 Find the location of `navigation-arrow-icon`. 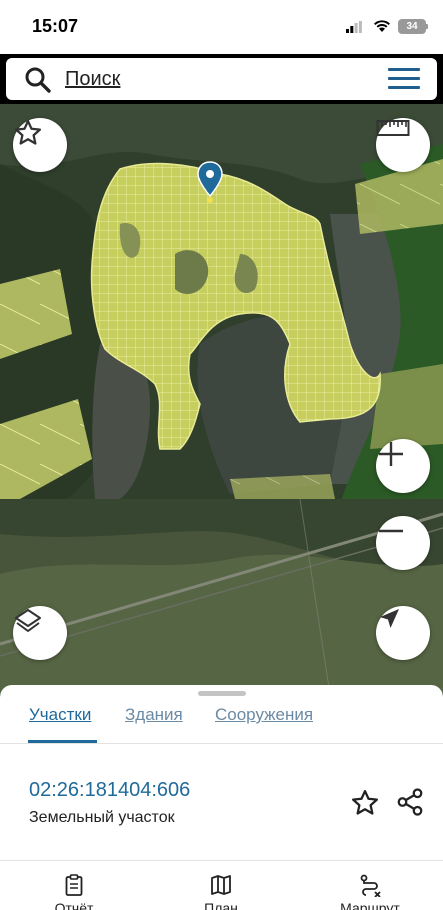

navigation-arrow-icon is located at coordinates (389, 618).